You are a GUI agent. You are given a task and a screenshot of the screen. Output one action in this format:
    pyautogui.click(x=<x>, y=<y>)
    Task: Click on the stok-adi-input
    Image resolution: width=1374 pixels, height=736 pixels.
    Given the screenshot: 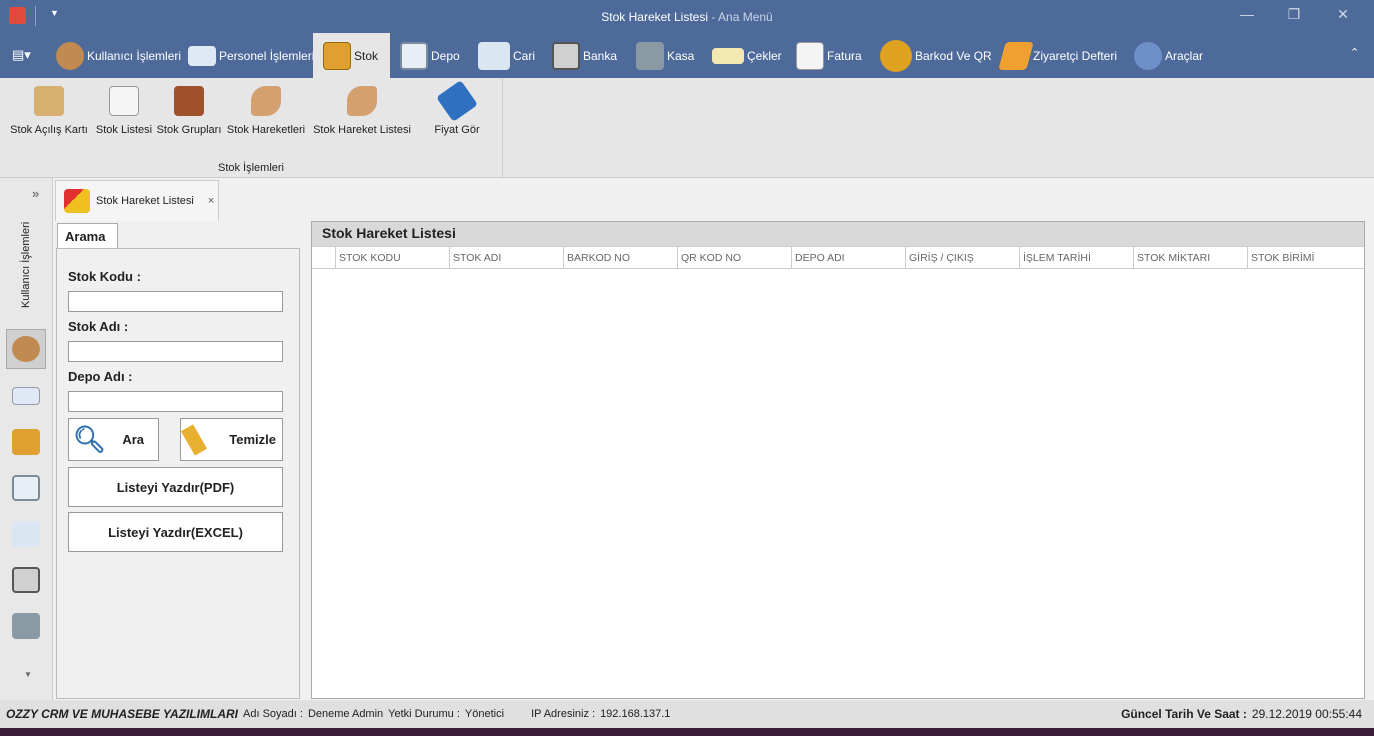 What is the action you would take?
    pyautogui.click(x=175, y=351)
    